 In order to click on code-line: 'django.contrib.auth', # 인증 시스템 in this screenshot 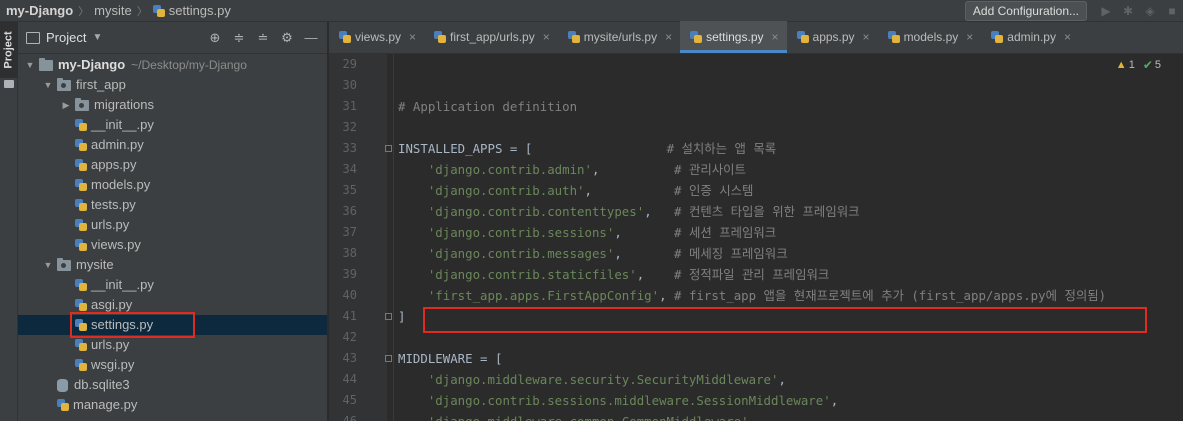, I will do `click(576, 190)`.